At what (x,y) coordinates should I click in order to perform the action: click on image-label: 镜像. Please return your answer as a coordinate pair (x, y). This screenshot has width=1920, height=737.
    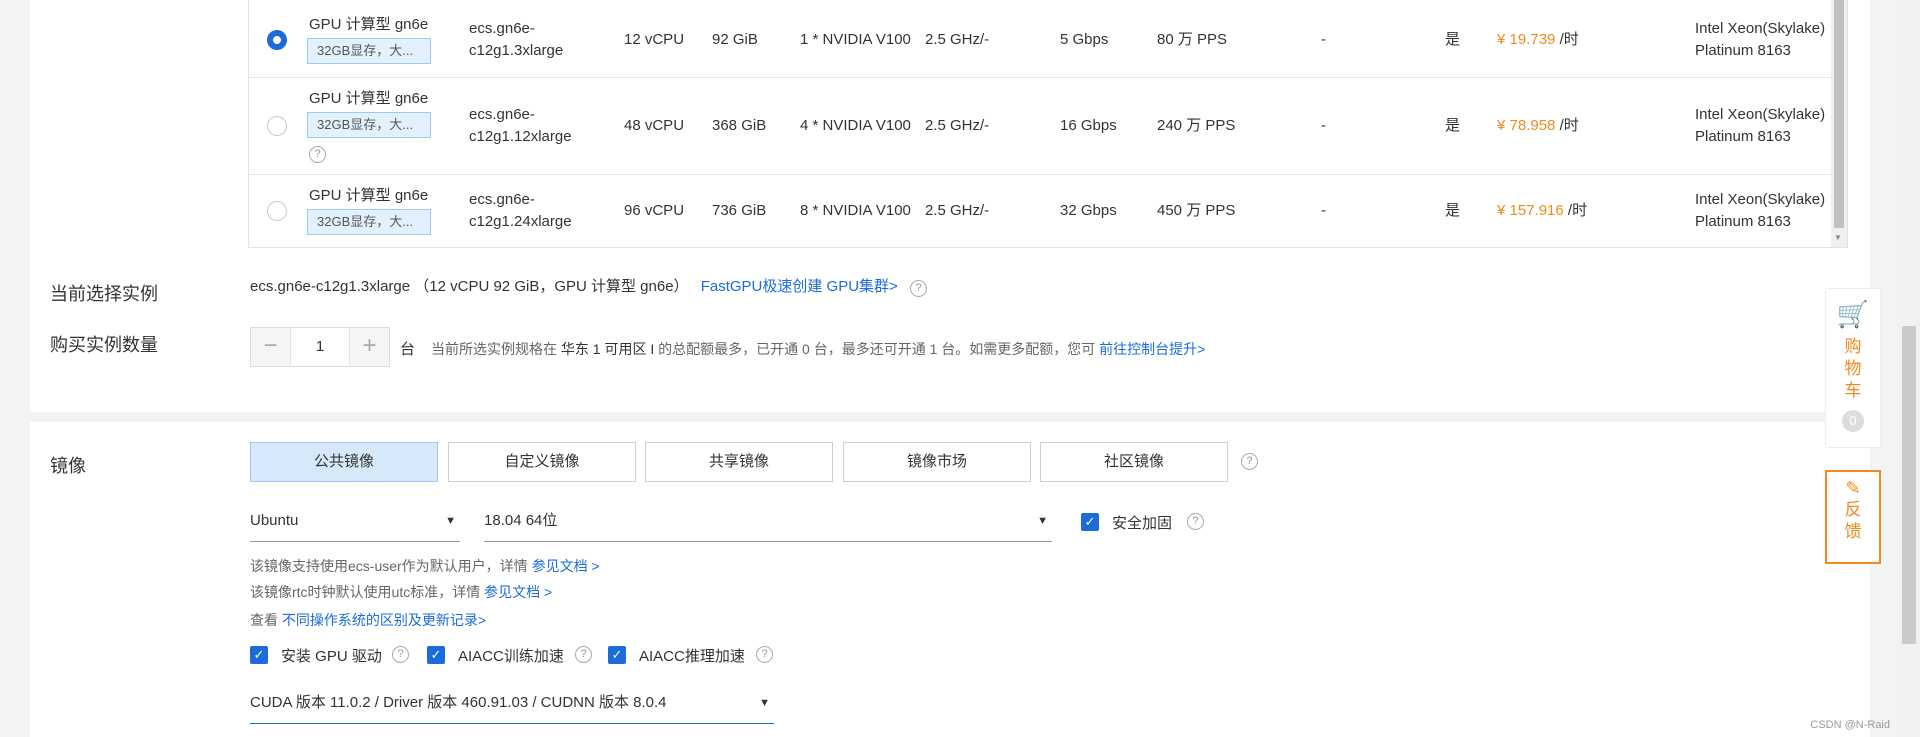
    Looking at the image, I should click on (68, 466).